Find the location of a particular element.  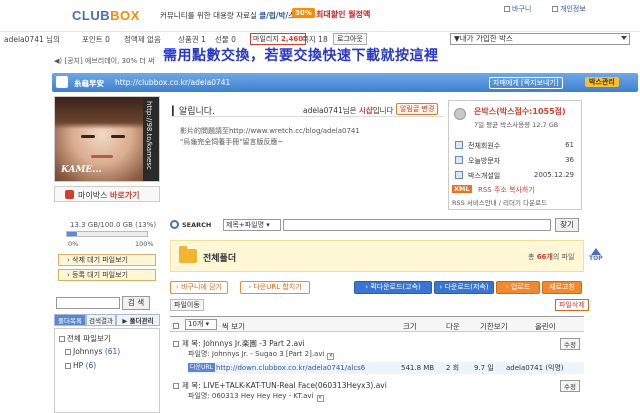

add-to-cart-button: › 바구니에 담기 is located at coordinates (199, 287).